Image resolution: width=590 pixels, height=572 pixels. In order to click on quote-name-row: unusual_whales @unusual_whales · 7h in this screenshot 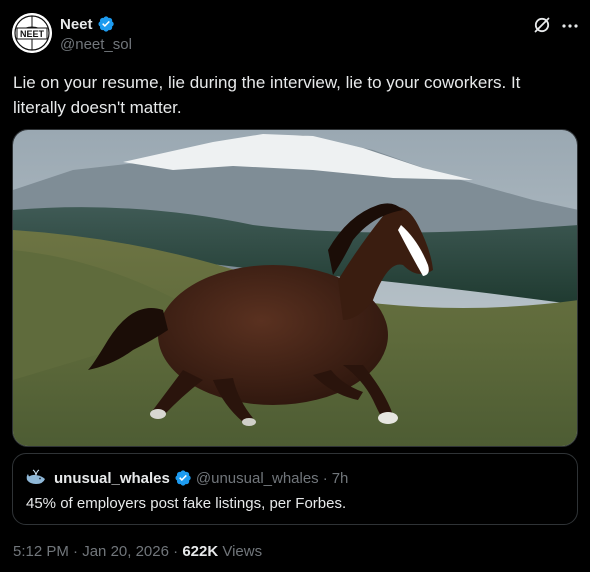, I will do `click(201, 478)`.